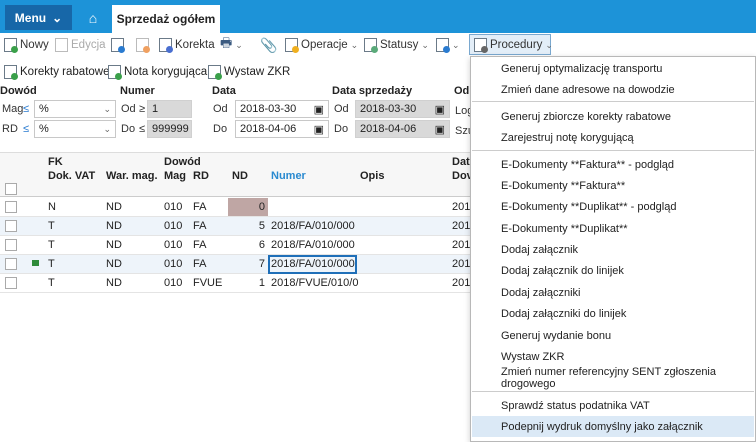  I want to click on attach-button: 📎, so click(268, 45).